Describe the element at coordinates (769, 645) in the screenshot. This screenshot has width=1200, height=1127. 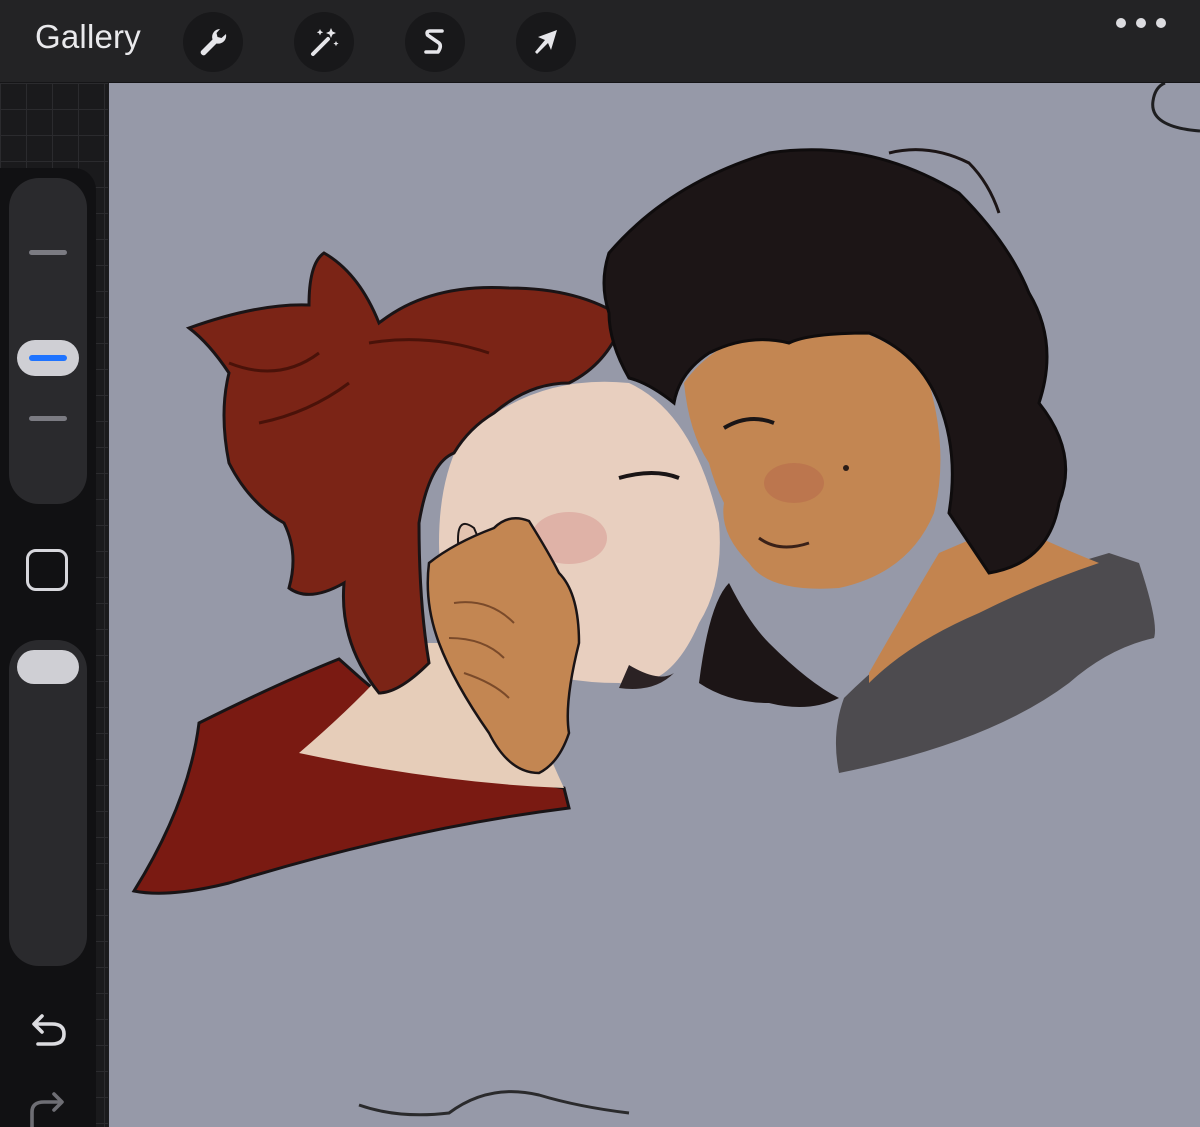
I see `right-hair-lower` at that location.